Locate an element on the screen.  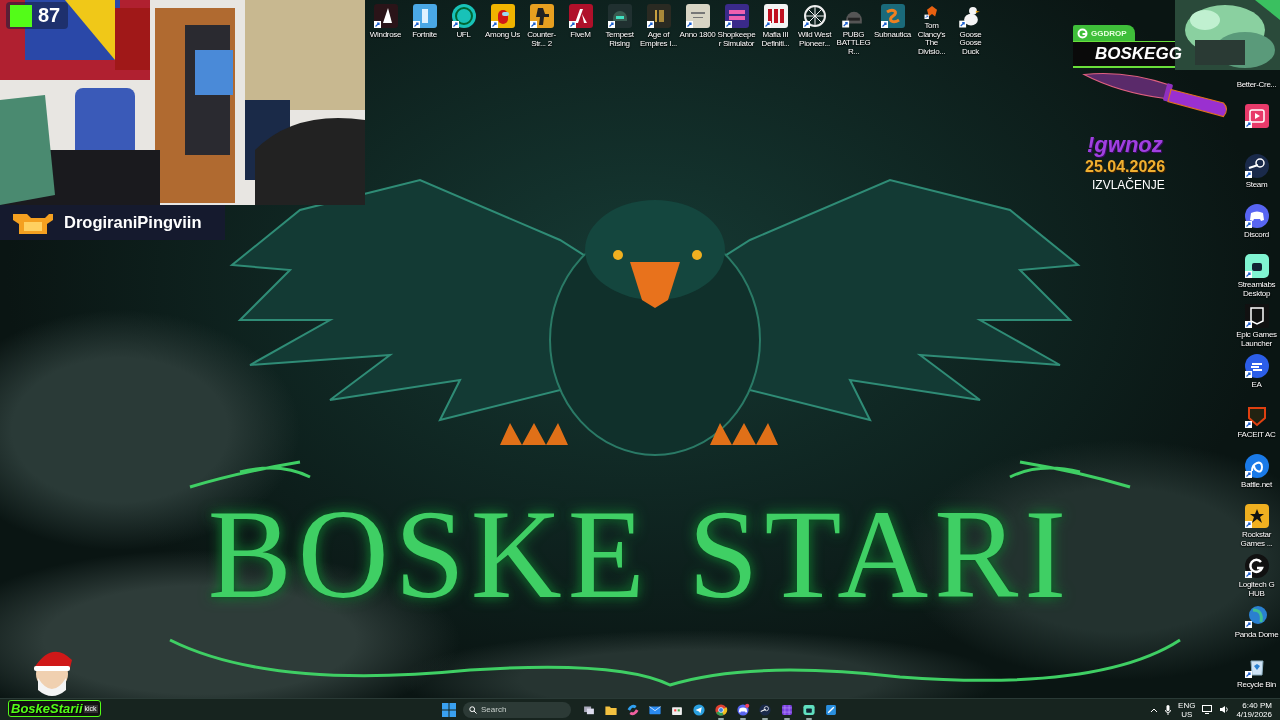
desktop-shortcut: Recycle Bin is located at coordinates (1256, 675).